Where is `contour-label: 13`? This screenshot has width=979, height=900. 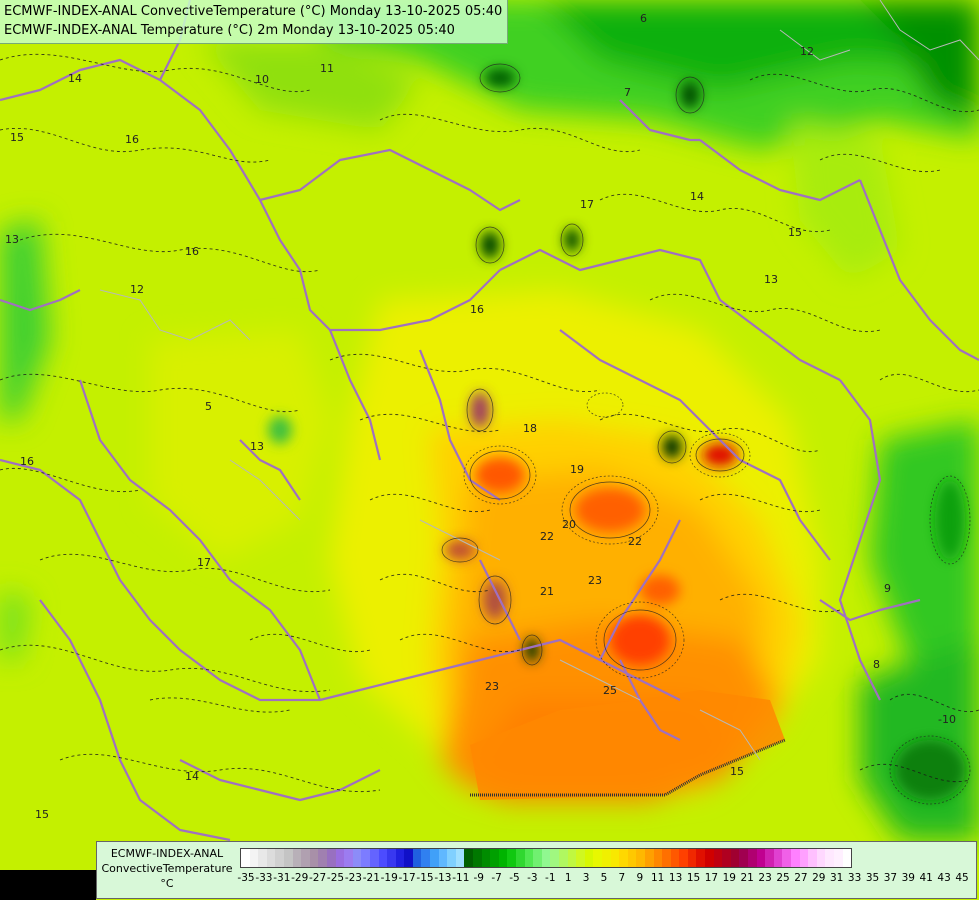 contour-label: 13 is located at coordinates (771, 279).